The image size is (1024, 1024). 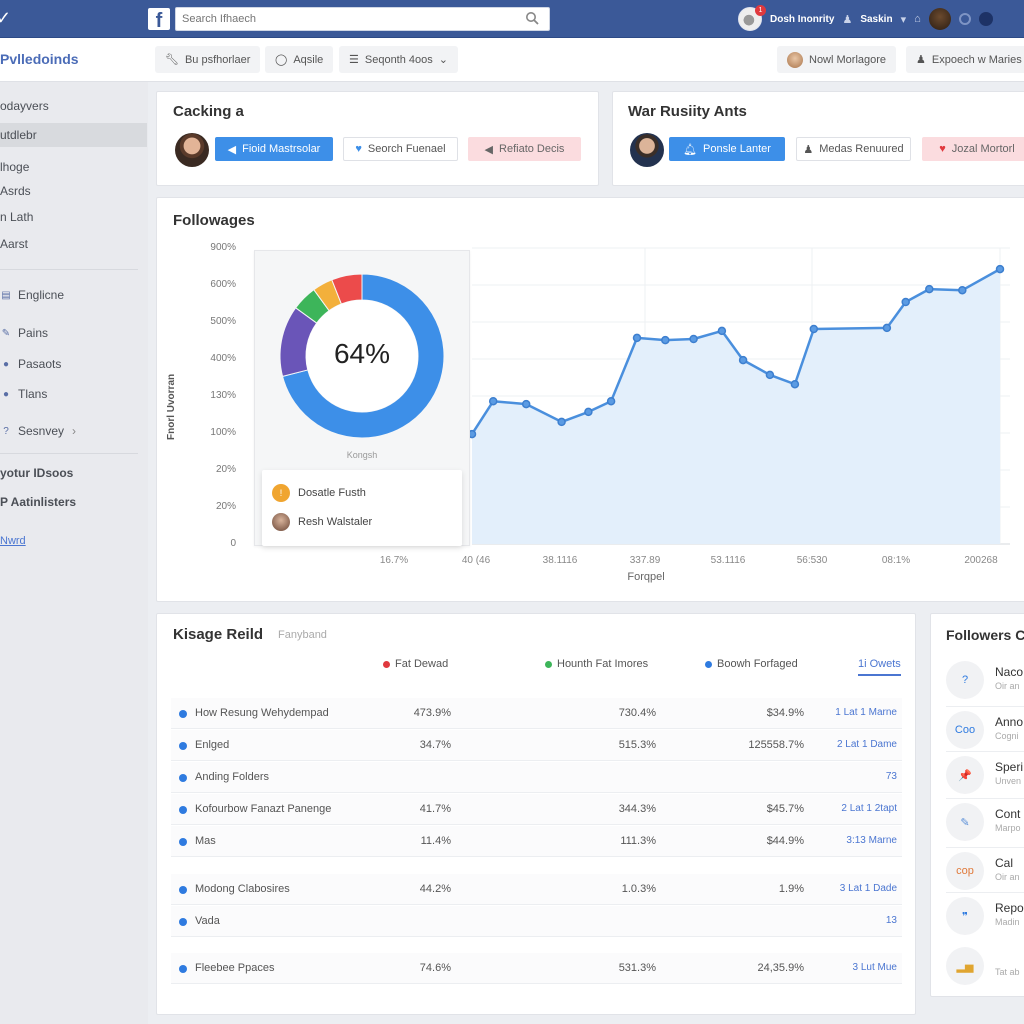 I want to click on chevron-right-icon: ›, so click(x=74, y=431).